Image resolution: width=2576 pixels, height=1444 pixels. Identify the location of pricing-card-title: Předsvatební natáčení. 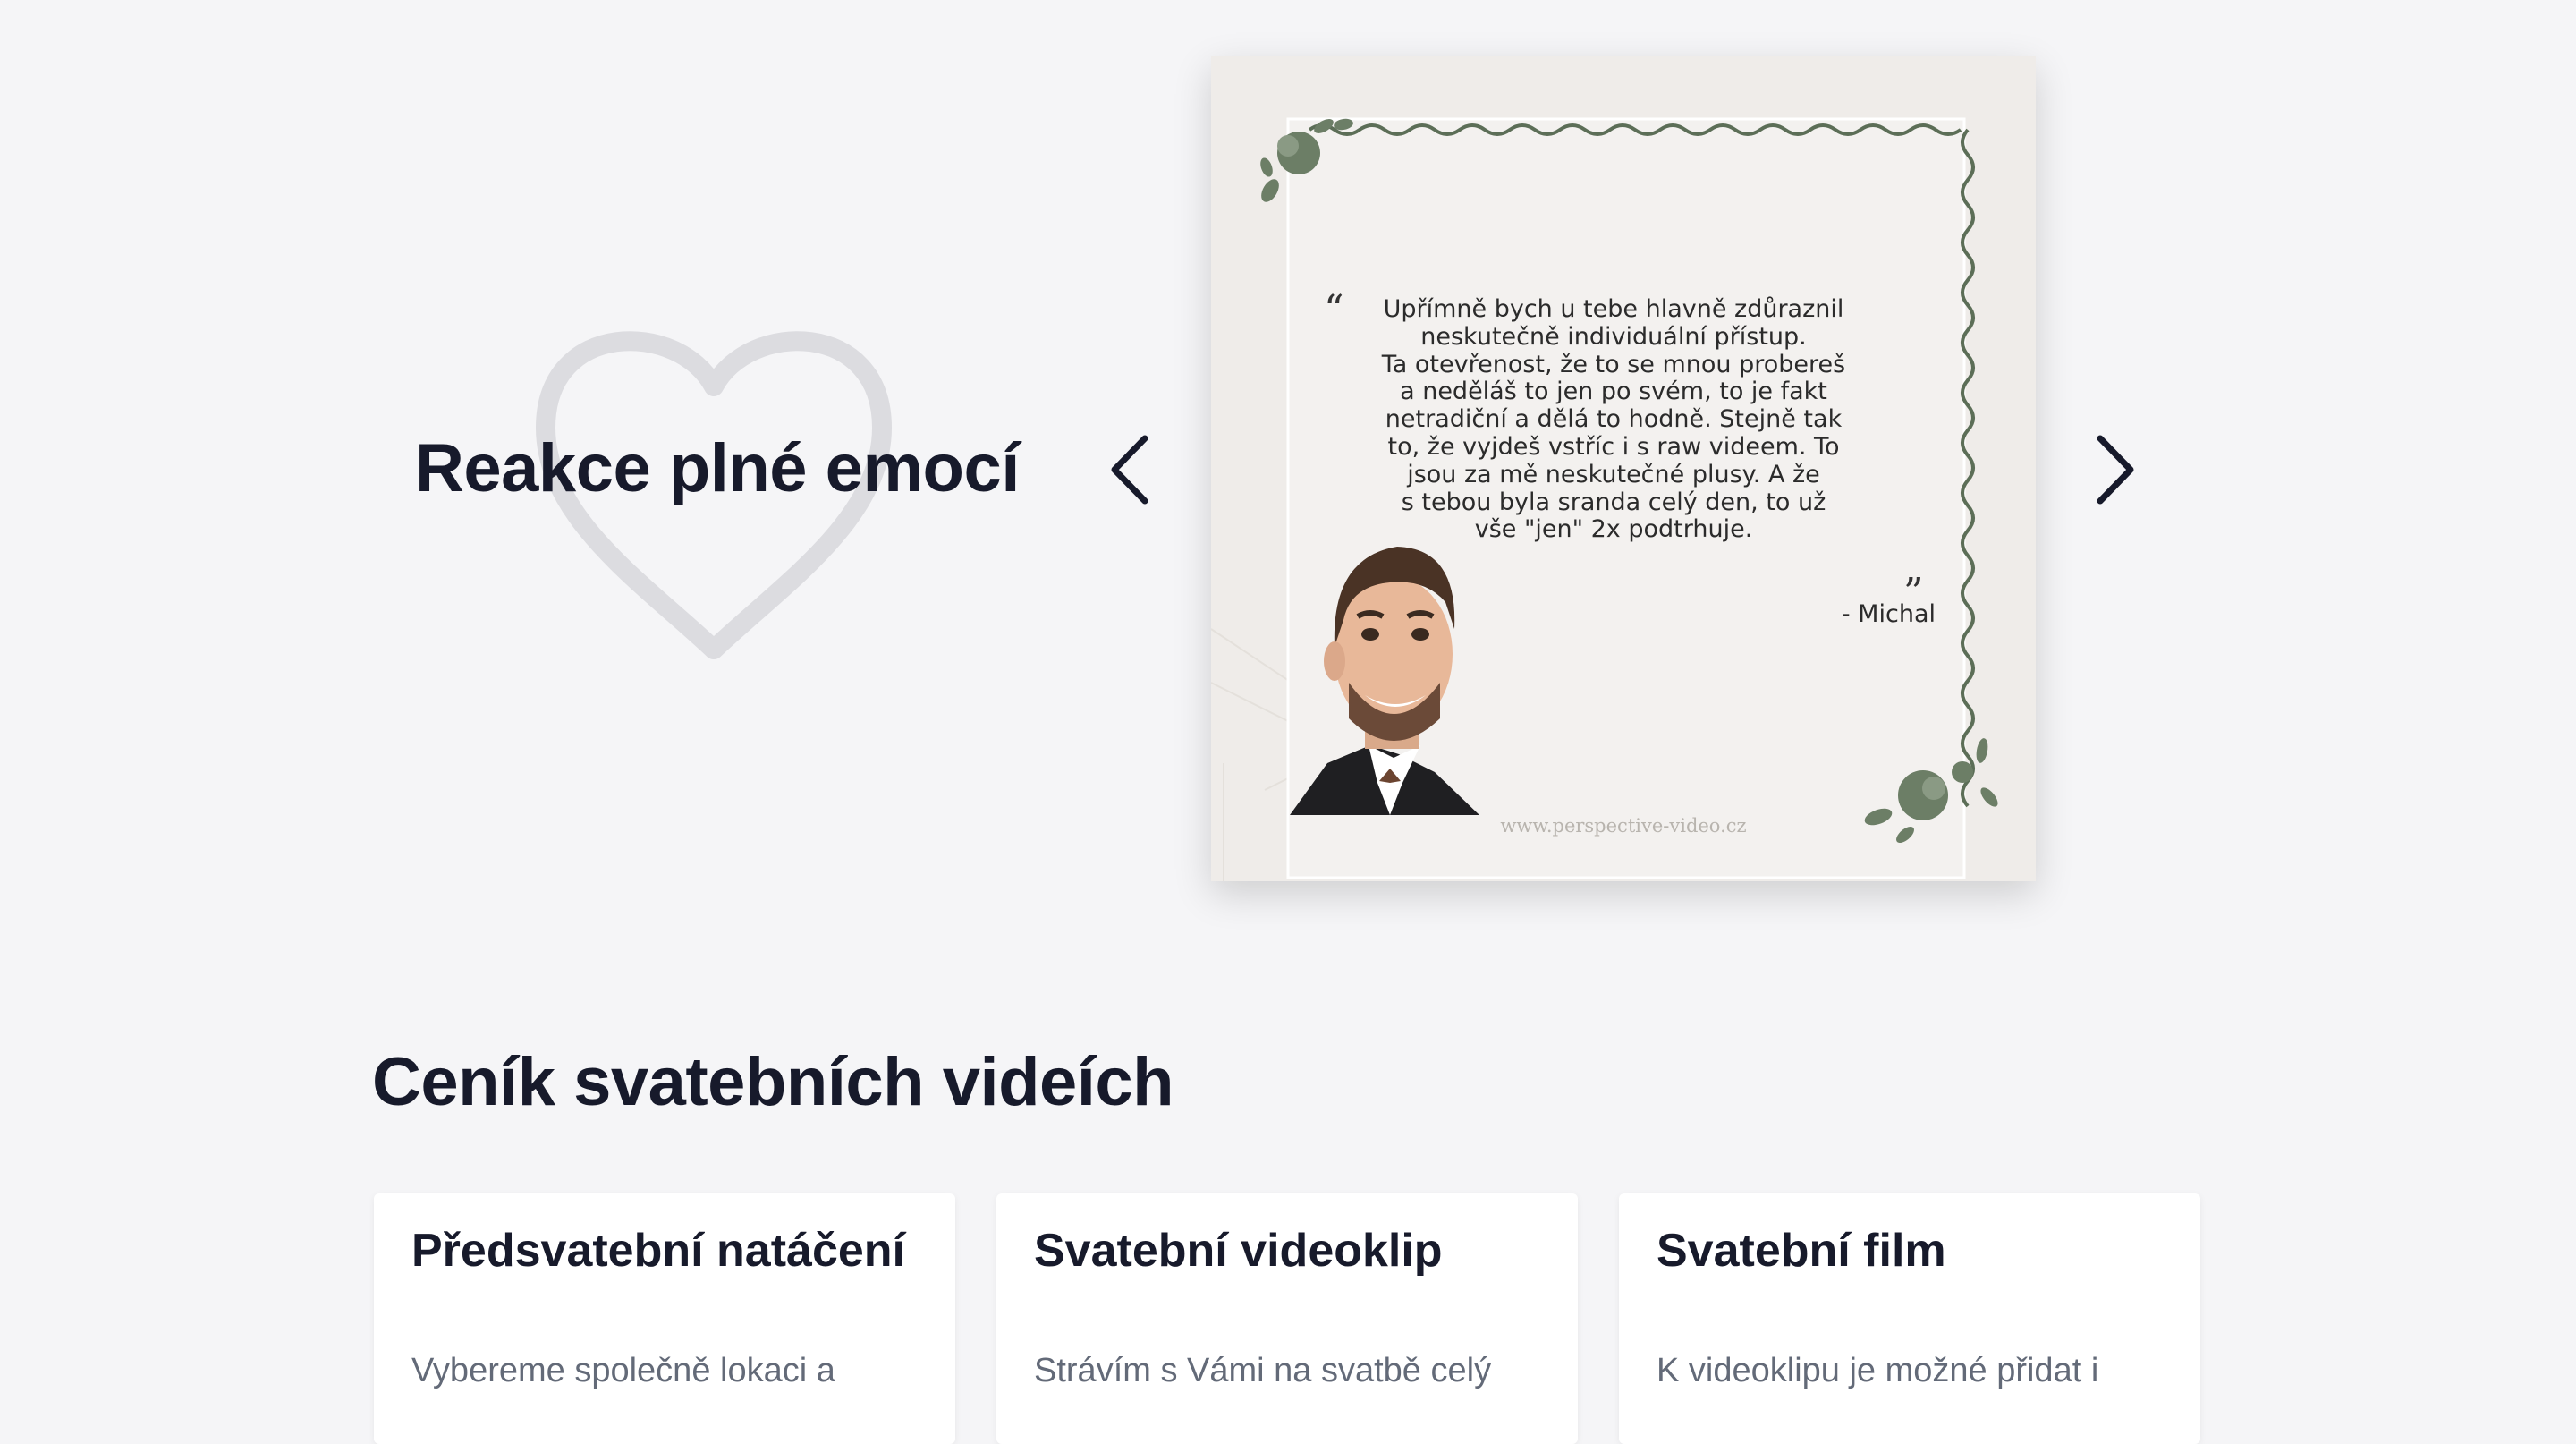
(658, 1251).